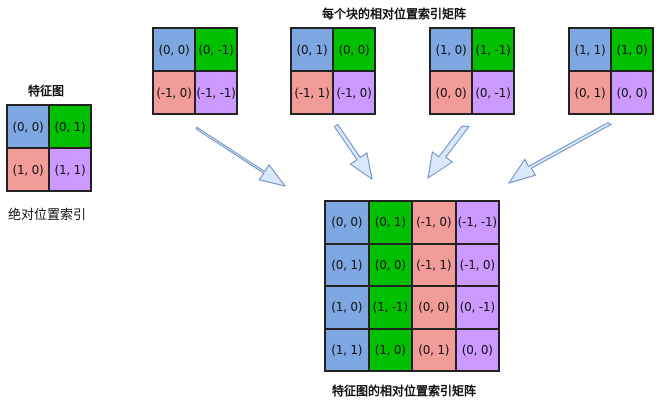 The height and width of the screenshot is (402, 664). What do you see at coordinates (477, 307) in the screenshot?
I see `matrix-cell: (0, -1)` at bounding box center [477, 307].